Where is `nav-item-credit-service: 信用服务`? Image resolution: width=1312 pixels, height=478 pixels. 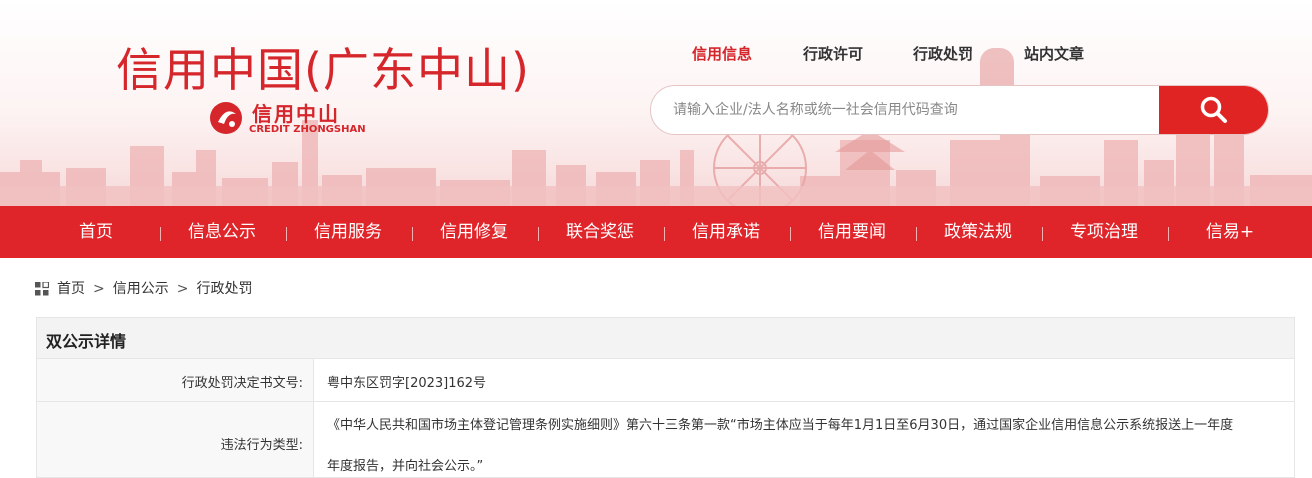
nav-item-credit-service: 信用服务 is located at coordinates (348, 232).